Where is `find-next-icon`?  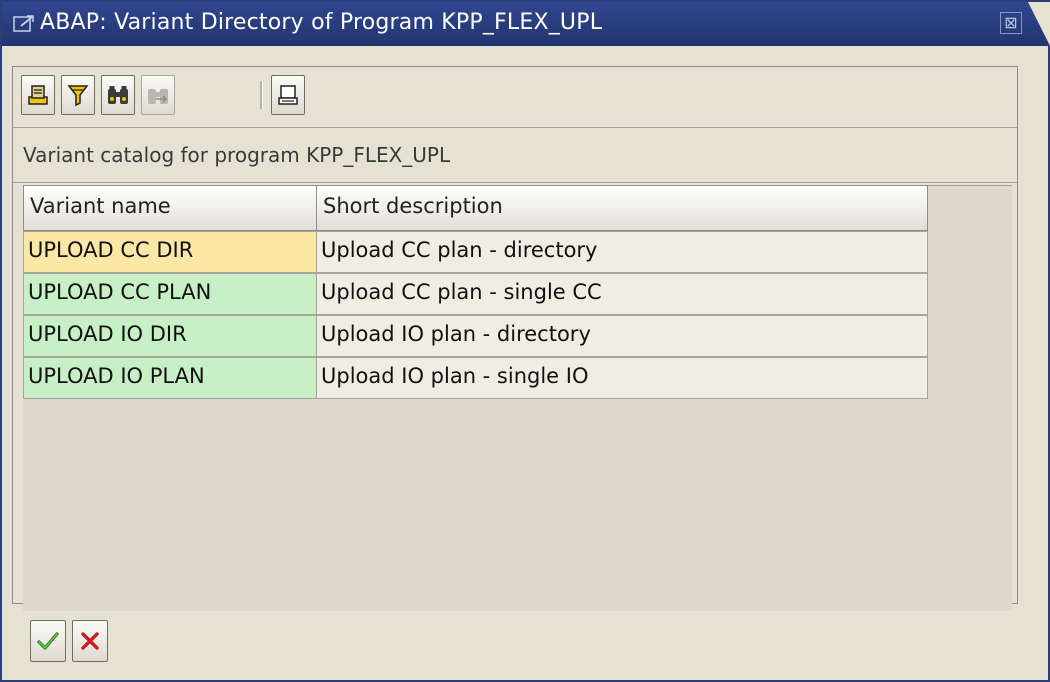 find-next-icon is located at coordinates (158, 96).